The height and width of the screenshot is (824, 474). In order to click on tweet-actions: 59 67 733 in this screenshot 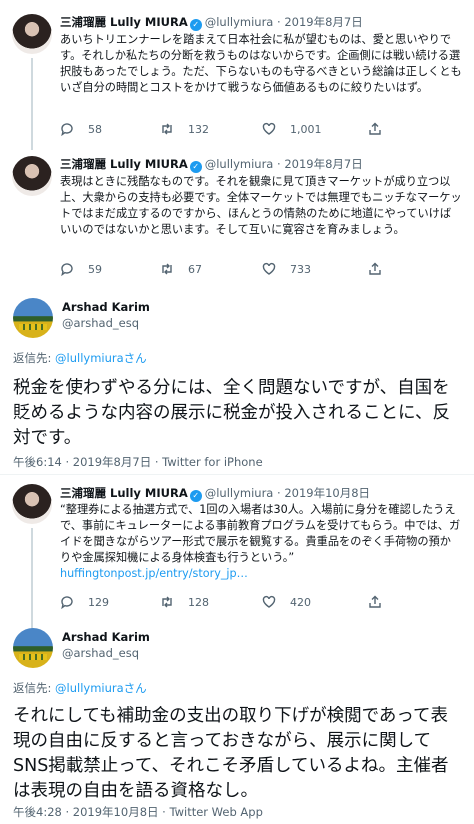, I will do `click(260, 271)`.